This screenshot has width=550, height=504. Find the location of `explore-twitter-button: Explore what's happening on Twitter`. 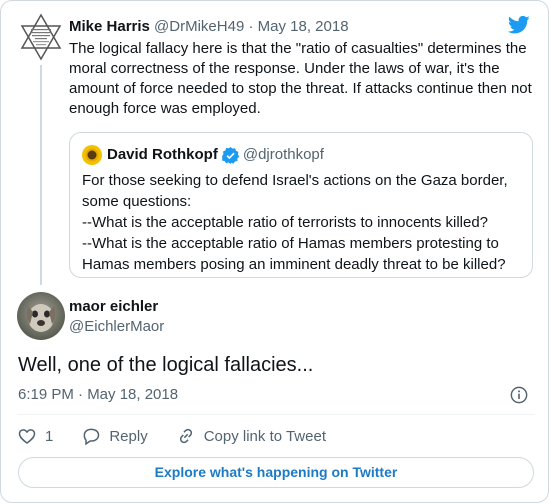

explore-twitter-button: Explore what's happening on Twitter is located at coordinates (276, 472).